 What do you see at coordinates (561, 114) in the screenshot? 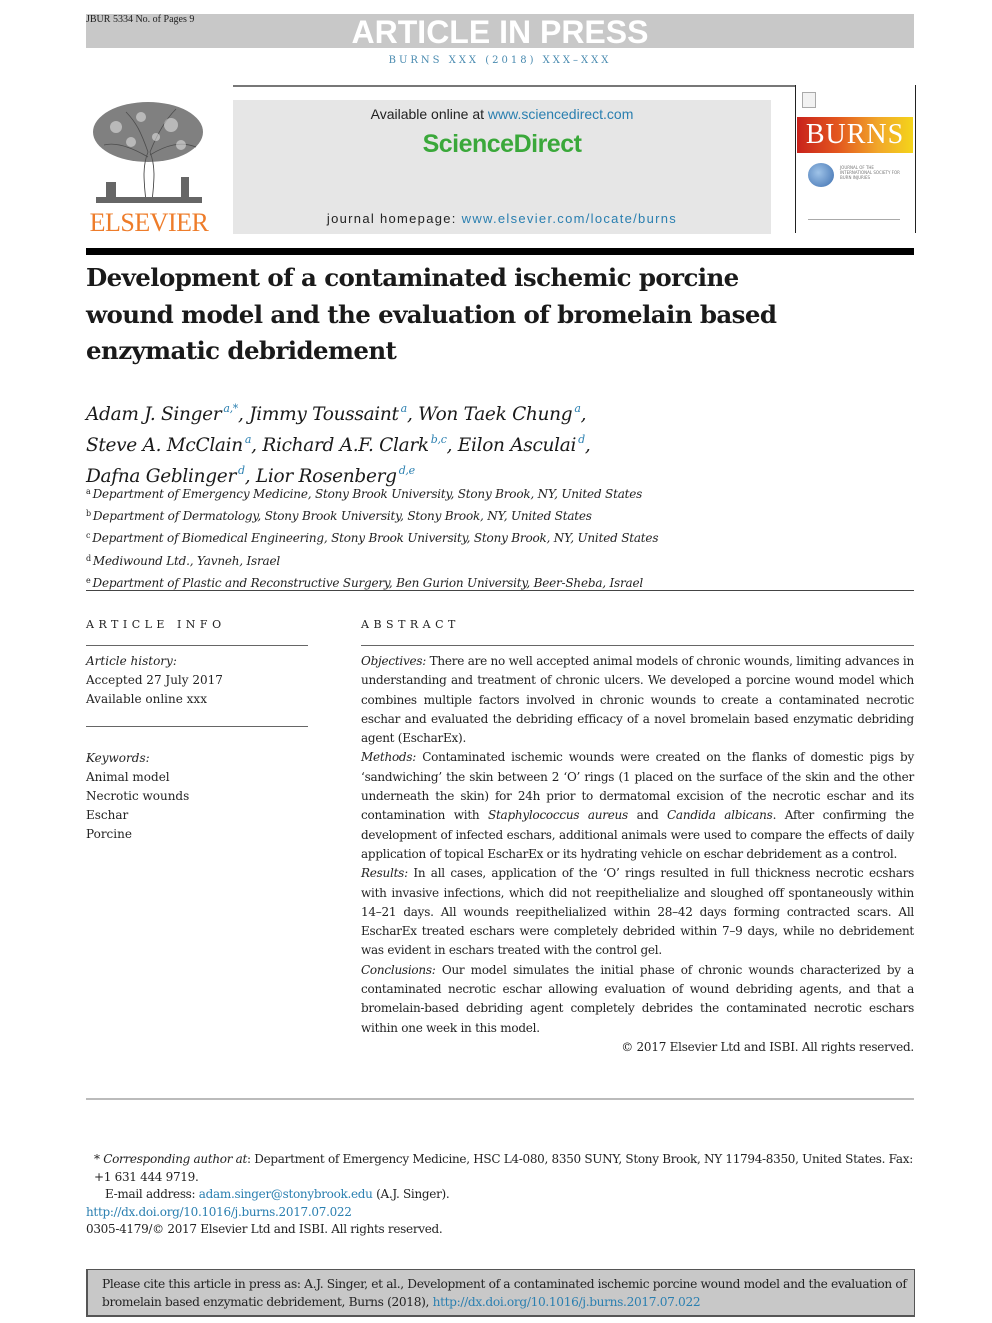
I see `sciencedirect-link: www.sciencedirect.com` at bounding box center [561, 114].